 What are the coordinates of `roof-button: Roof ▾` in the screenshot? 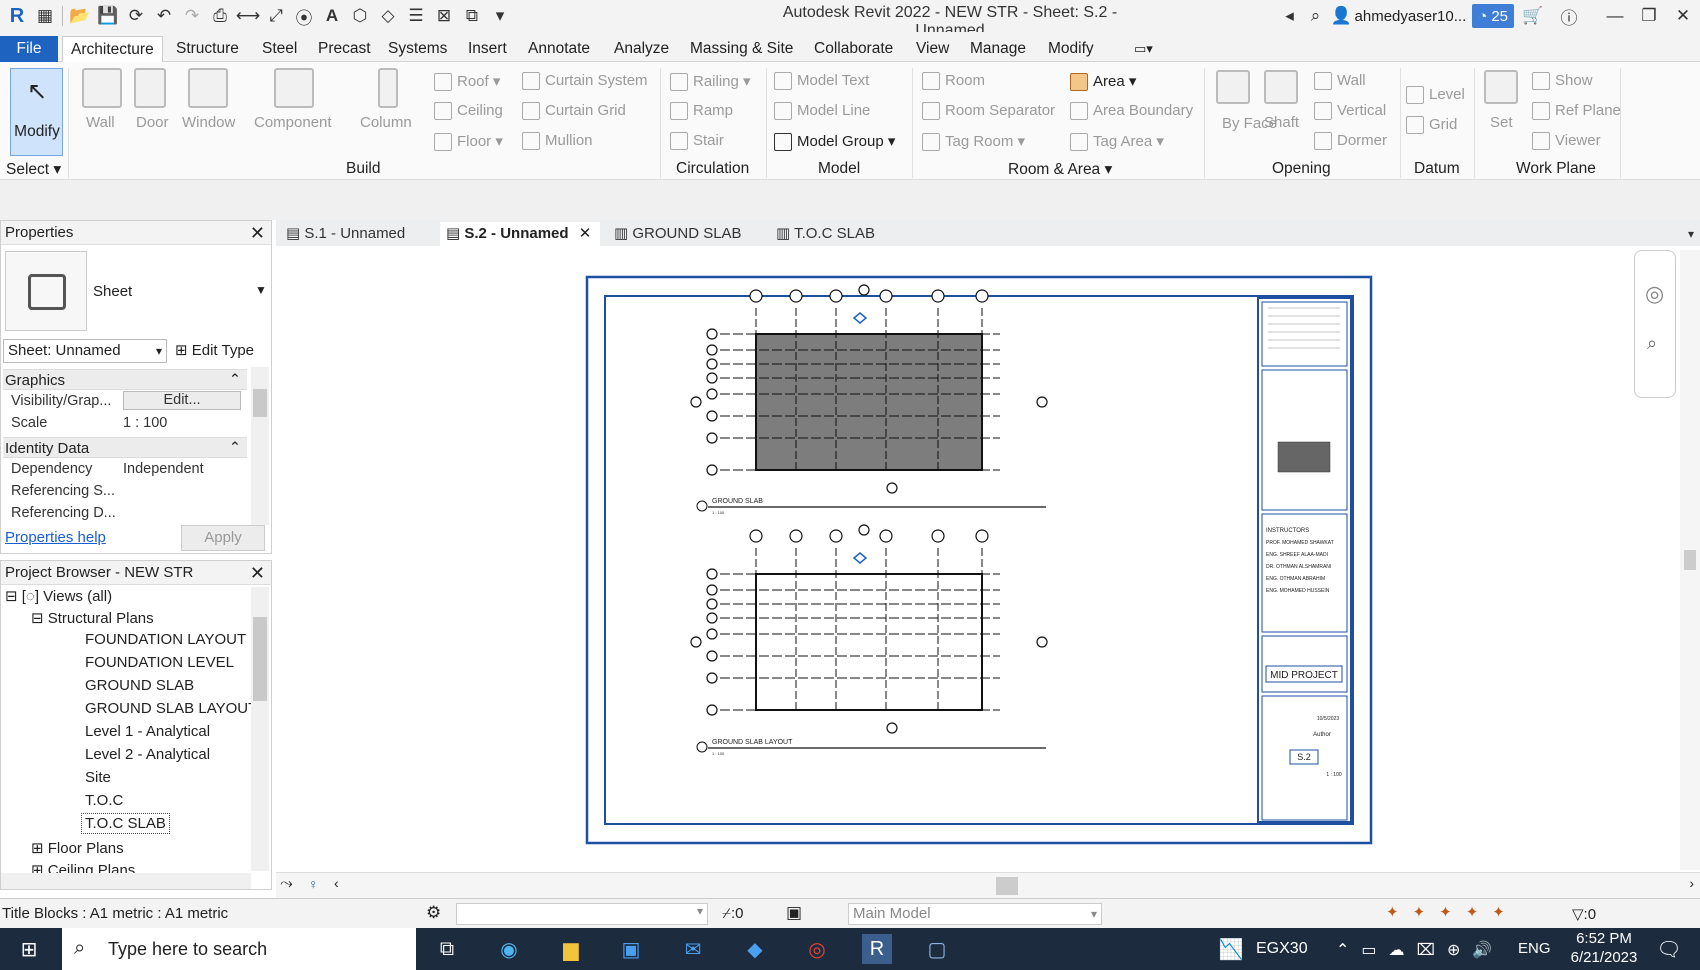 It's located at (467, 82).